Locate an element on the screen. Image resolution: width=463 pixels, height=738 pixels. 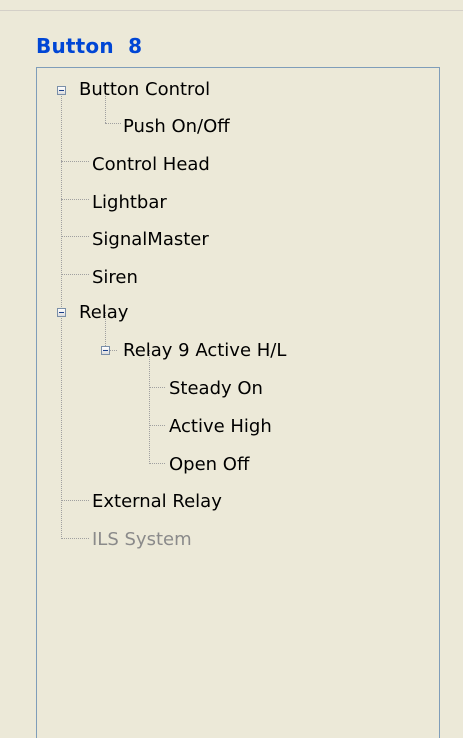
tree-item-label: Steady On is located at coordinates (216, 388).